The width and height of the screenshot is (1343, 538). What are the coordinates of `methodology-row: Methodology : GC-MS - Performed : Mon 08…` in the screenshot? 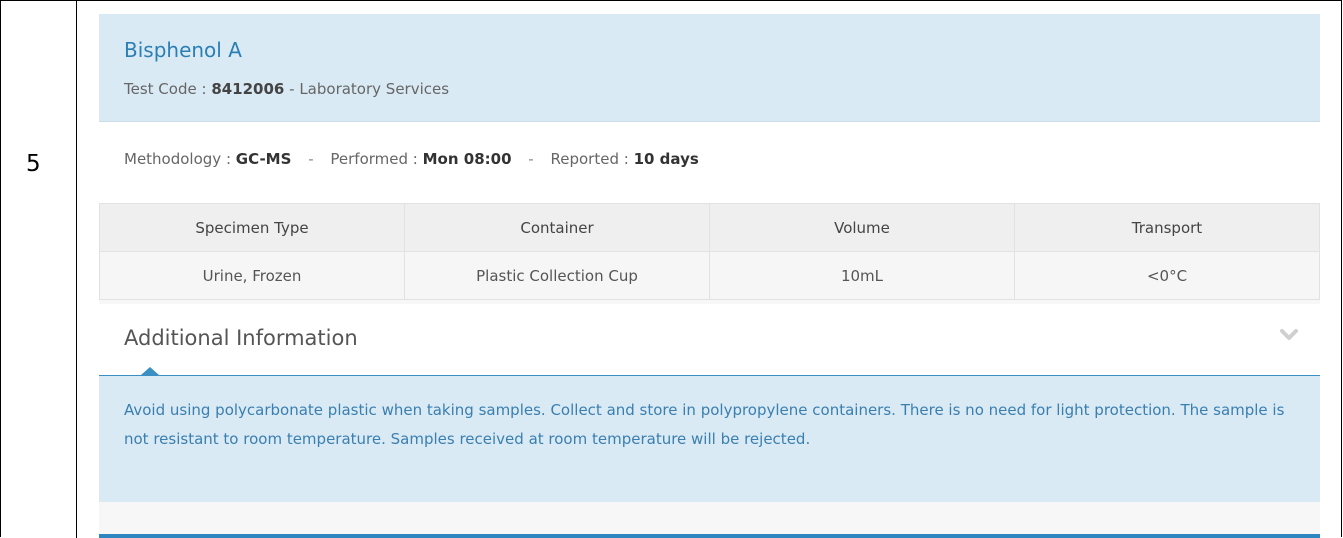 It's located at (709, 162).